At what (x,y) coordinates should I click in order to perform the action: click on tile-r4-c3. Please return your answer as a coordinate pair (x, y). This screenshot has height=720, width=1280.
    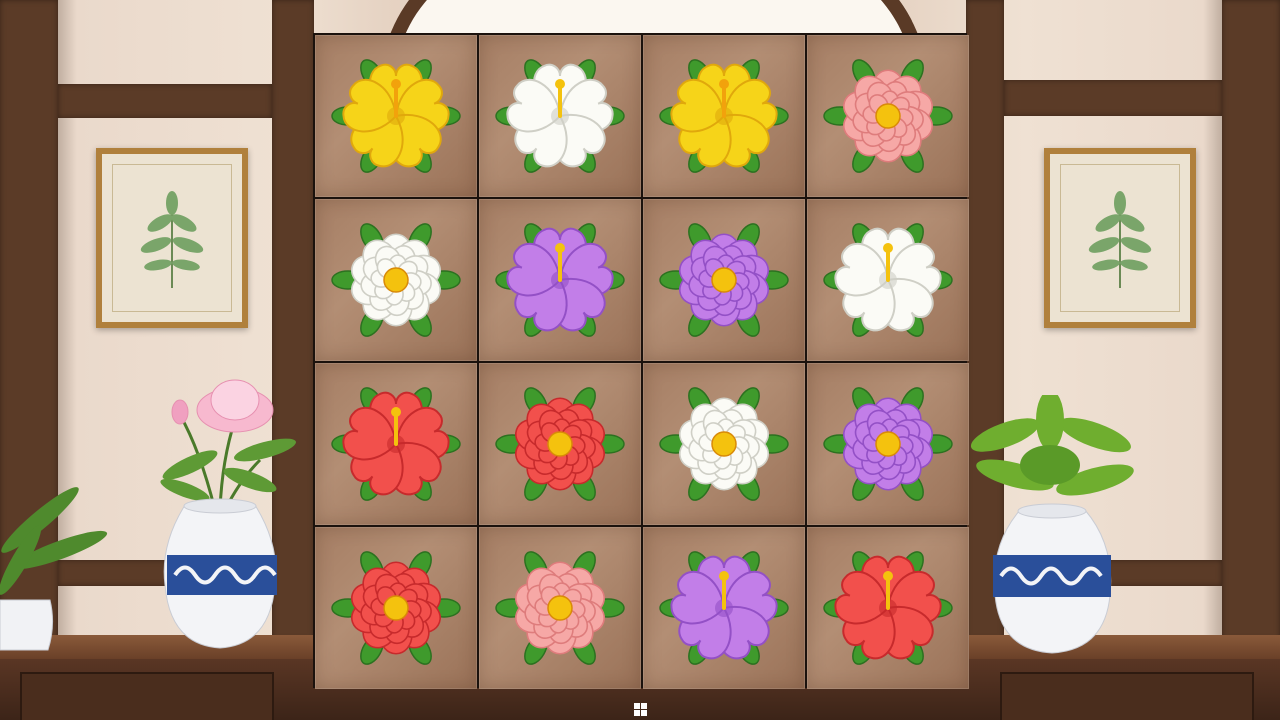
    Looking at the image, I should click on (724, 608).